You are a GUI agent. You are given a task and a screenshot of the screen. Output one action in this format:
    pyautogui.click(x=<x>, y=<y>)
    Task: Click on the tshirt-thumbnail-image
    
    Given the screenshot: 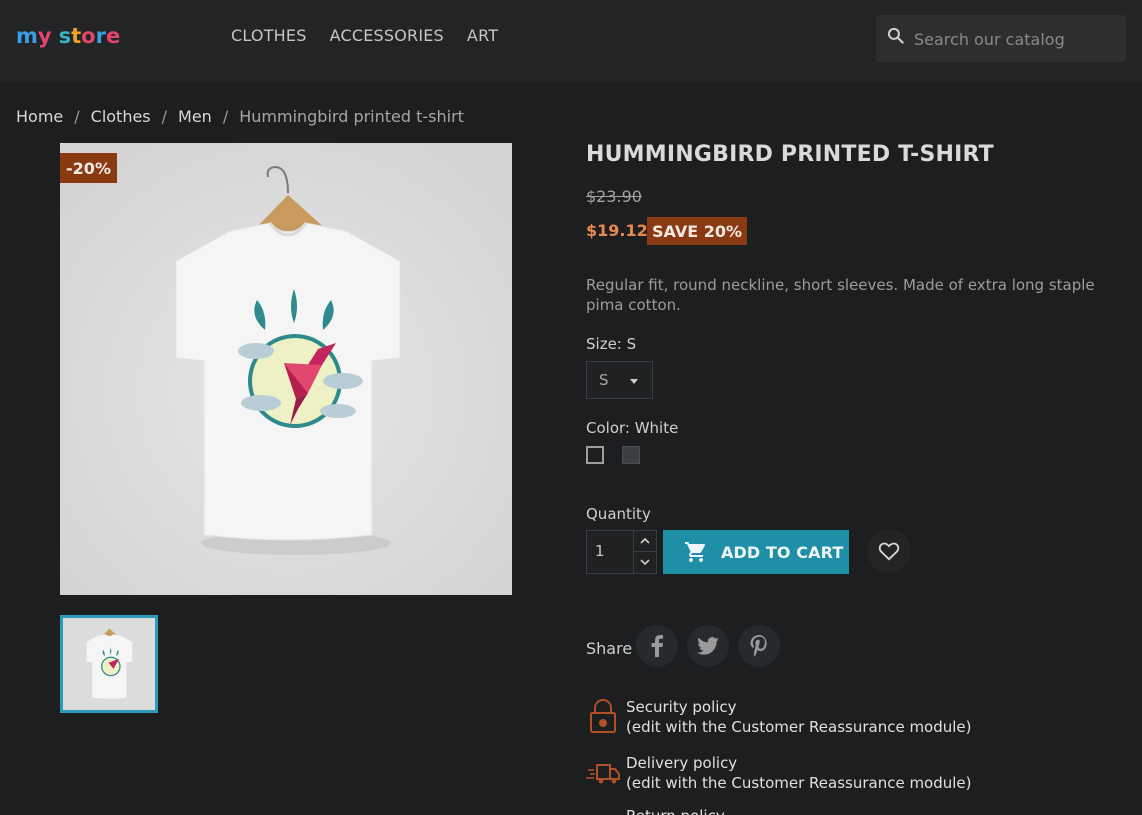 What is the action you would take?
    pyautogui.click(x=109, y=664)
    